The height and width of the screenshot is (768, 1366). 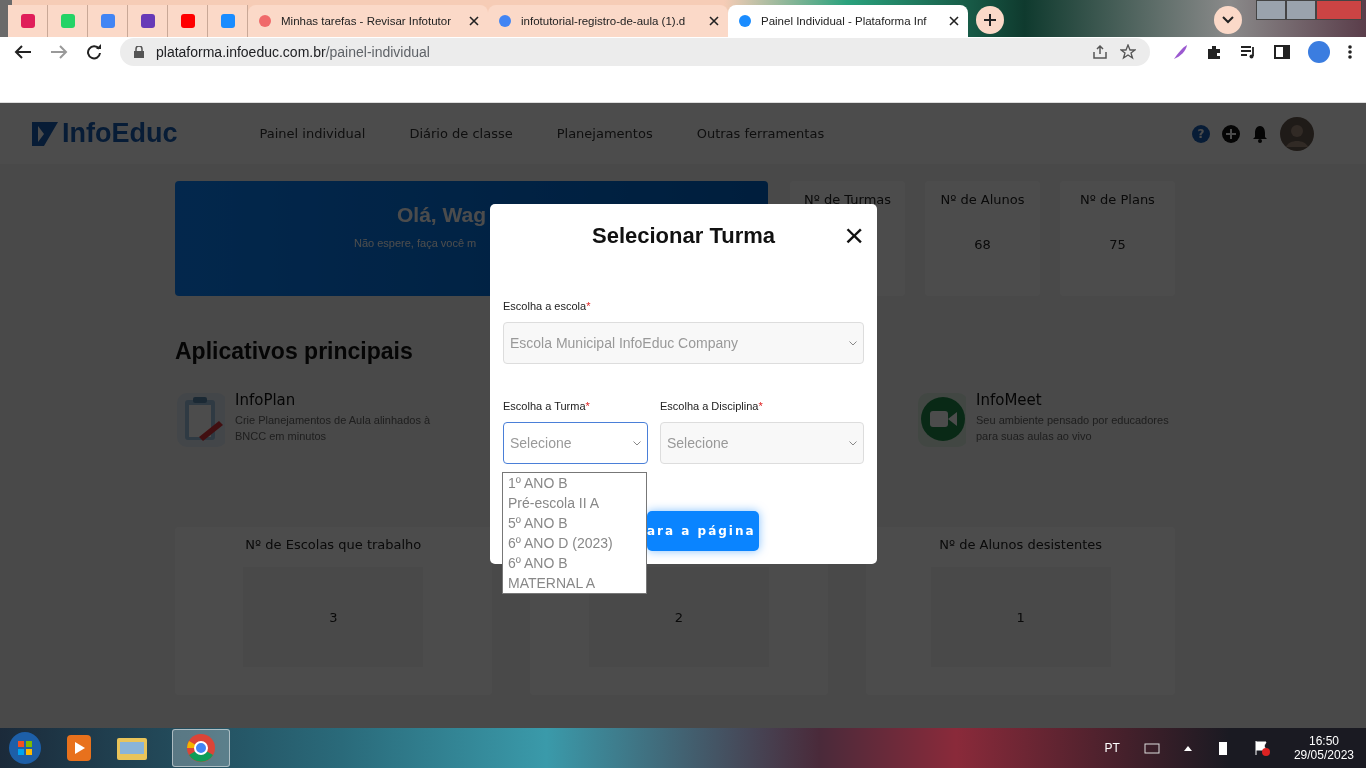 I want to click on feather-icon, so click(x=1180, y=52).